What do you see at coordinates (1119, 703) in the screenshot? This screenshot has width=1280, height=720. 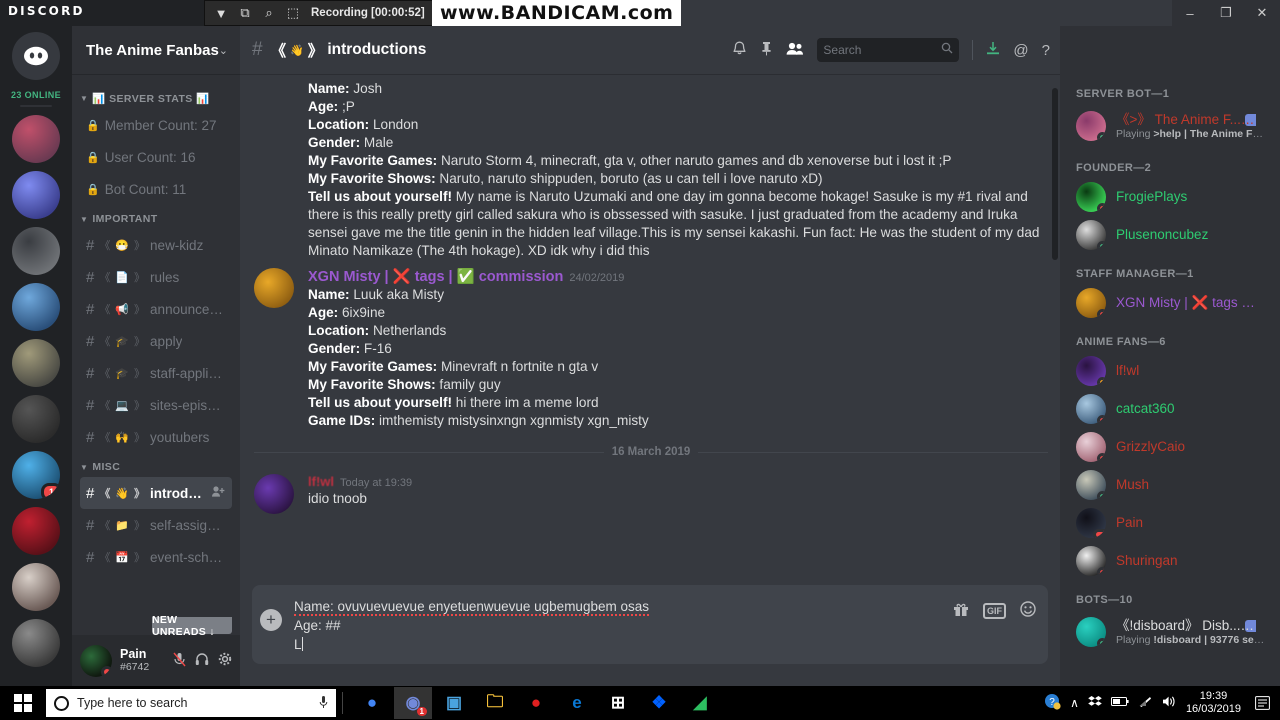 I see `battery-icon` at bounding box center [1119, 703].